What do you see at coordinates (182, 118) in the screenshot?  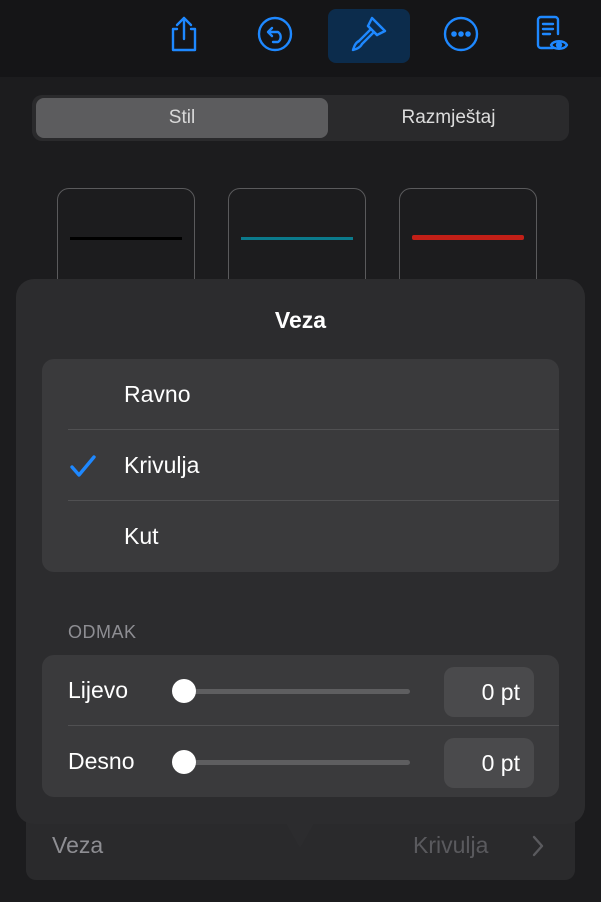 I see `tab-stil: Stil` at bounding box center [182, 118].